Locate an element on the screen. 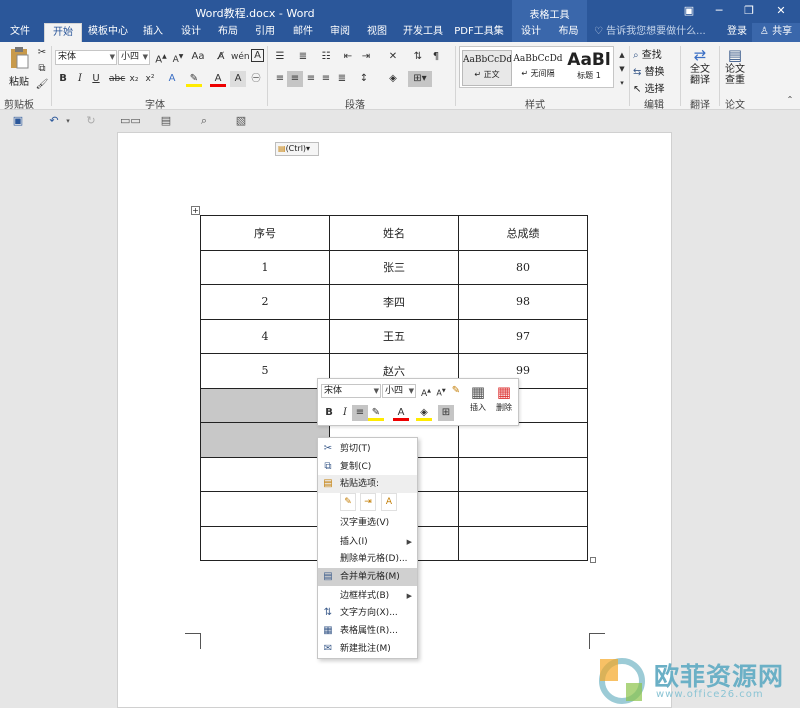 The height and width of the screenshot is (708, 800). paper-check-button: ▤ 论文 查重 is located at coordinates (735, 66).